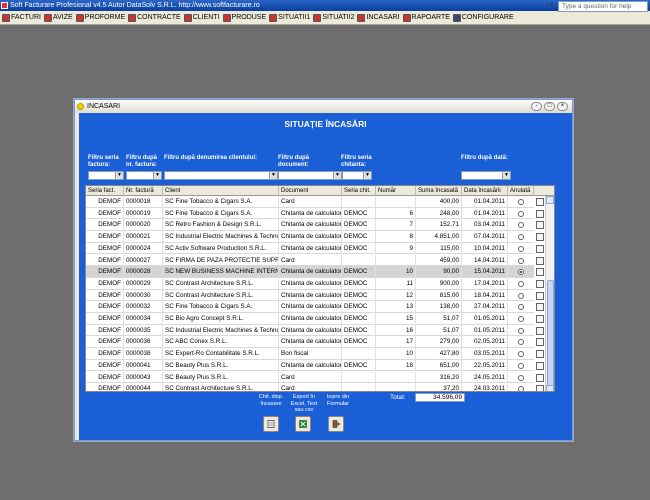 The height and width of the screenshot is (500, 650). I want to click on column-header: Data încasării, so click(485, 191).